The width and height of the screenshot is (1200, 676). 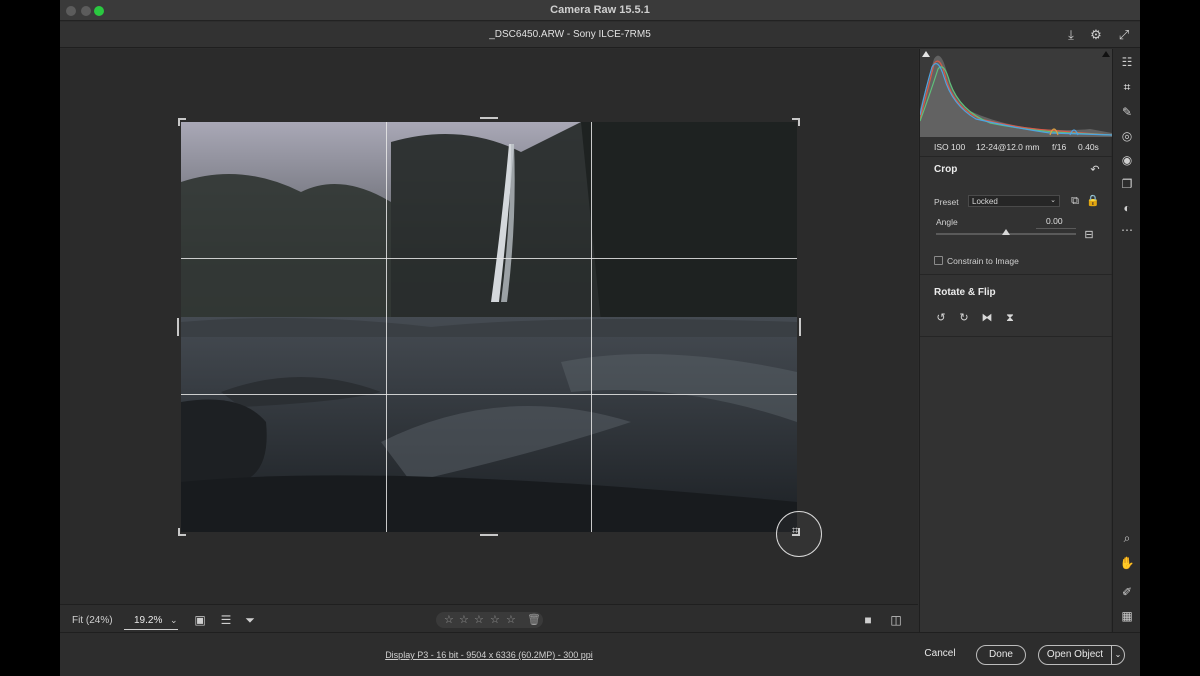 What do you see at coordinates (946, 202) in the screenshot?
I see `preset-label: Preset` at bounding box center [946, 202].